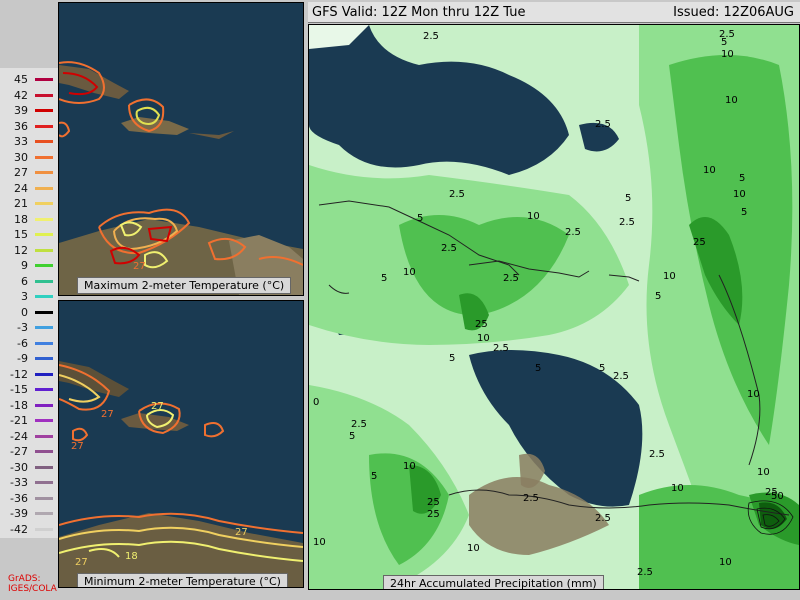 The width and height of the screenshot is (800, 600). What do you see at coordinates (30, 530) in the screenshot?
I see `legend-row: -42` at bounding box center [30, 530].